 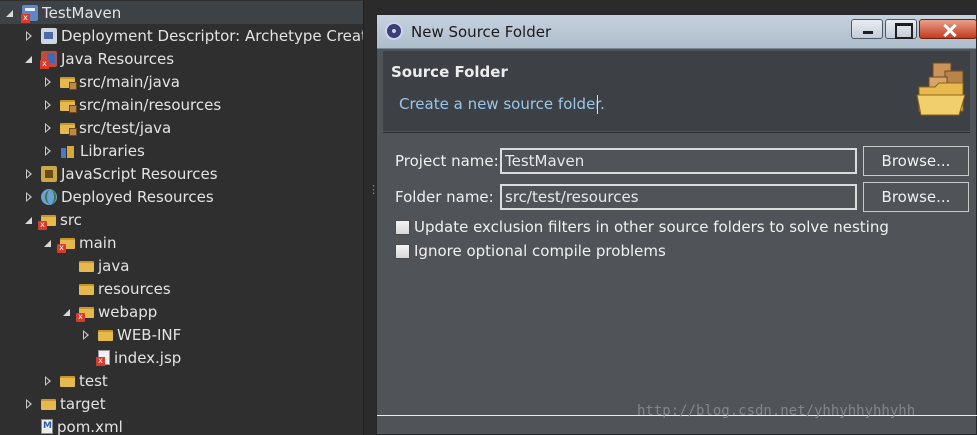 What do you see at coordinates (82, 12) in the screenshot?
I see `tree-item-label: TestMaven` at bounding box center [82, 12].